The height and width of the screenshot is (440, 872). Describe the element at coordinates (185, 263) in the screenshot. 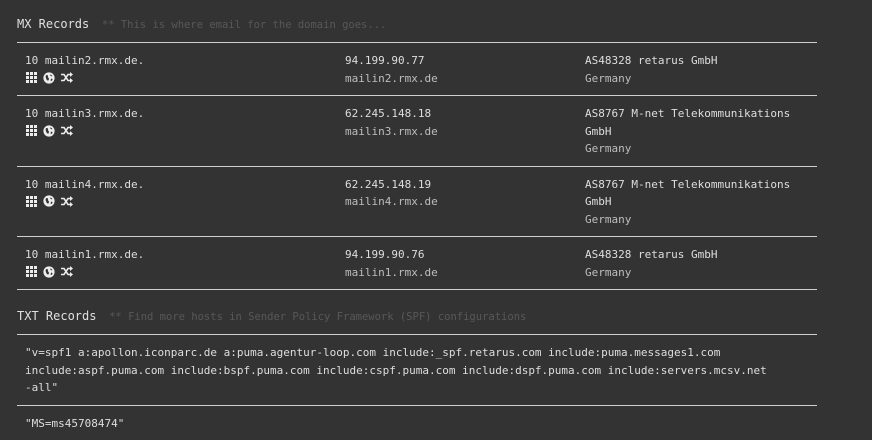

I see `mx-host-cell: 10 mailin1.rmx.de.` at that location.